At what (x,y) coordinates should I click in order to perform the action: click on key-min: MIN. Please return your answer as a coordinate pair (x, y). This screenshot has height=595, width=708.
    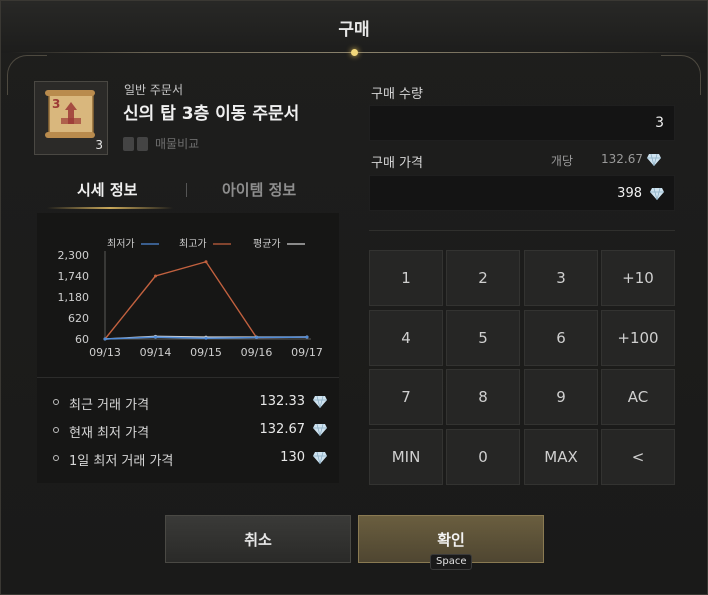
    Looking at the image, I should click on (406, 457).